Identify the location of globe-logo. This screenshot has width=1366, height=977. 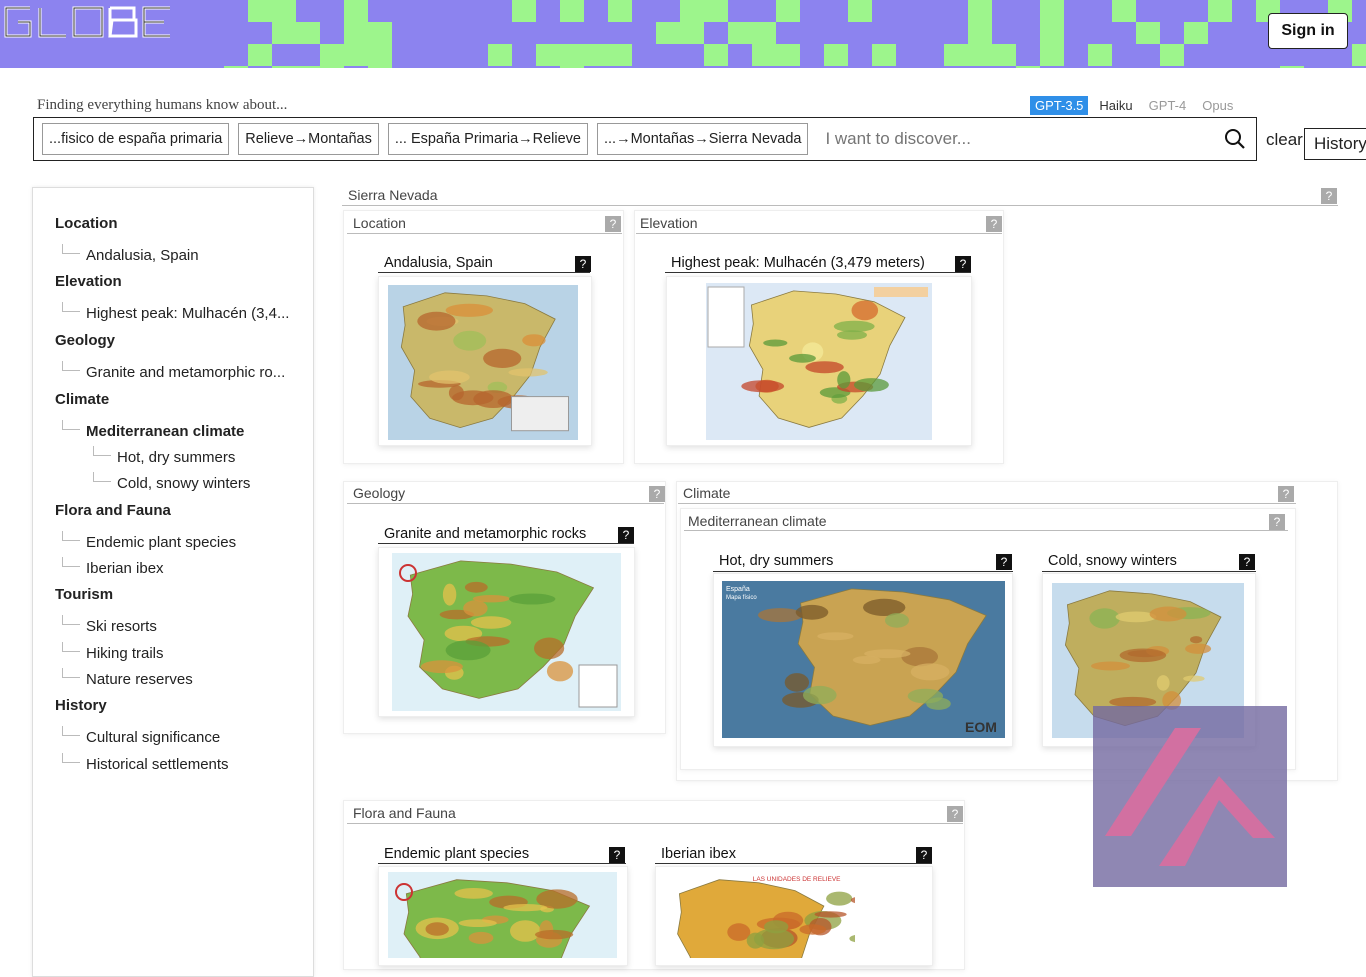
(90, 22).